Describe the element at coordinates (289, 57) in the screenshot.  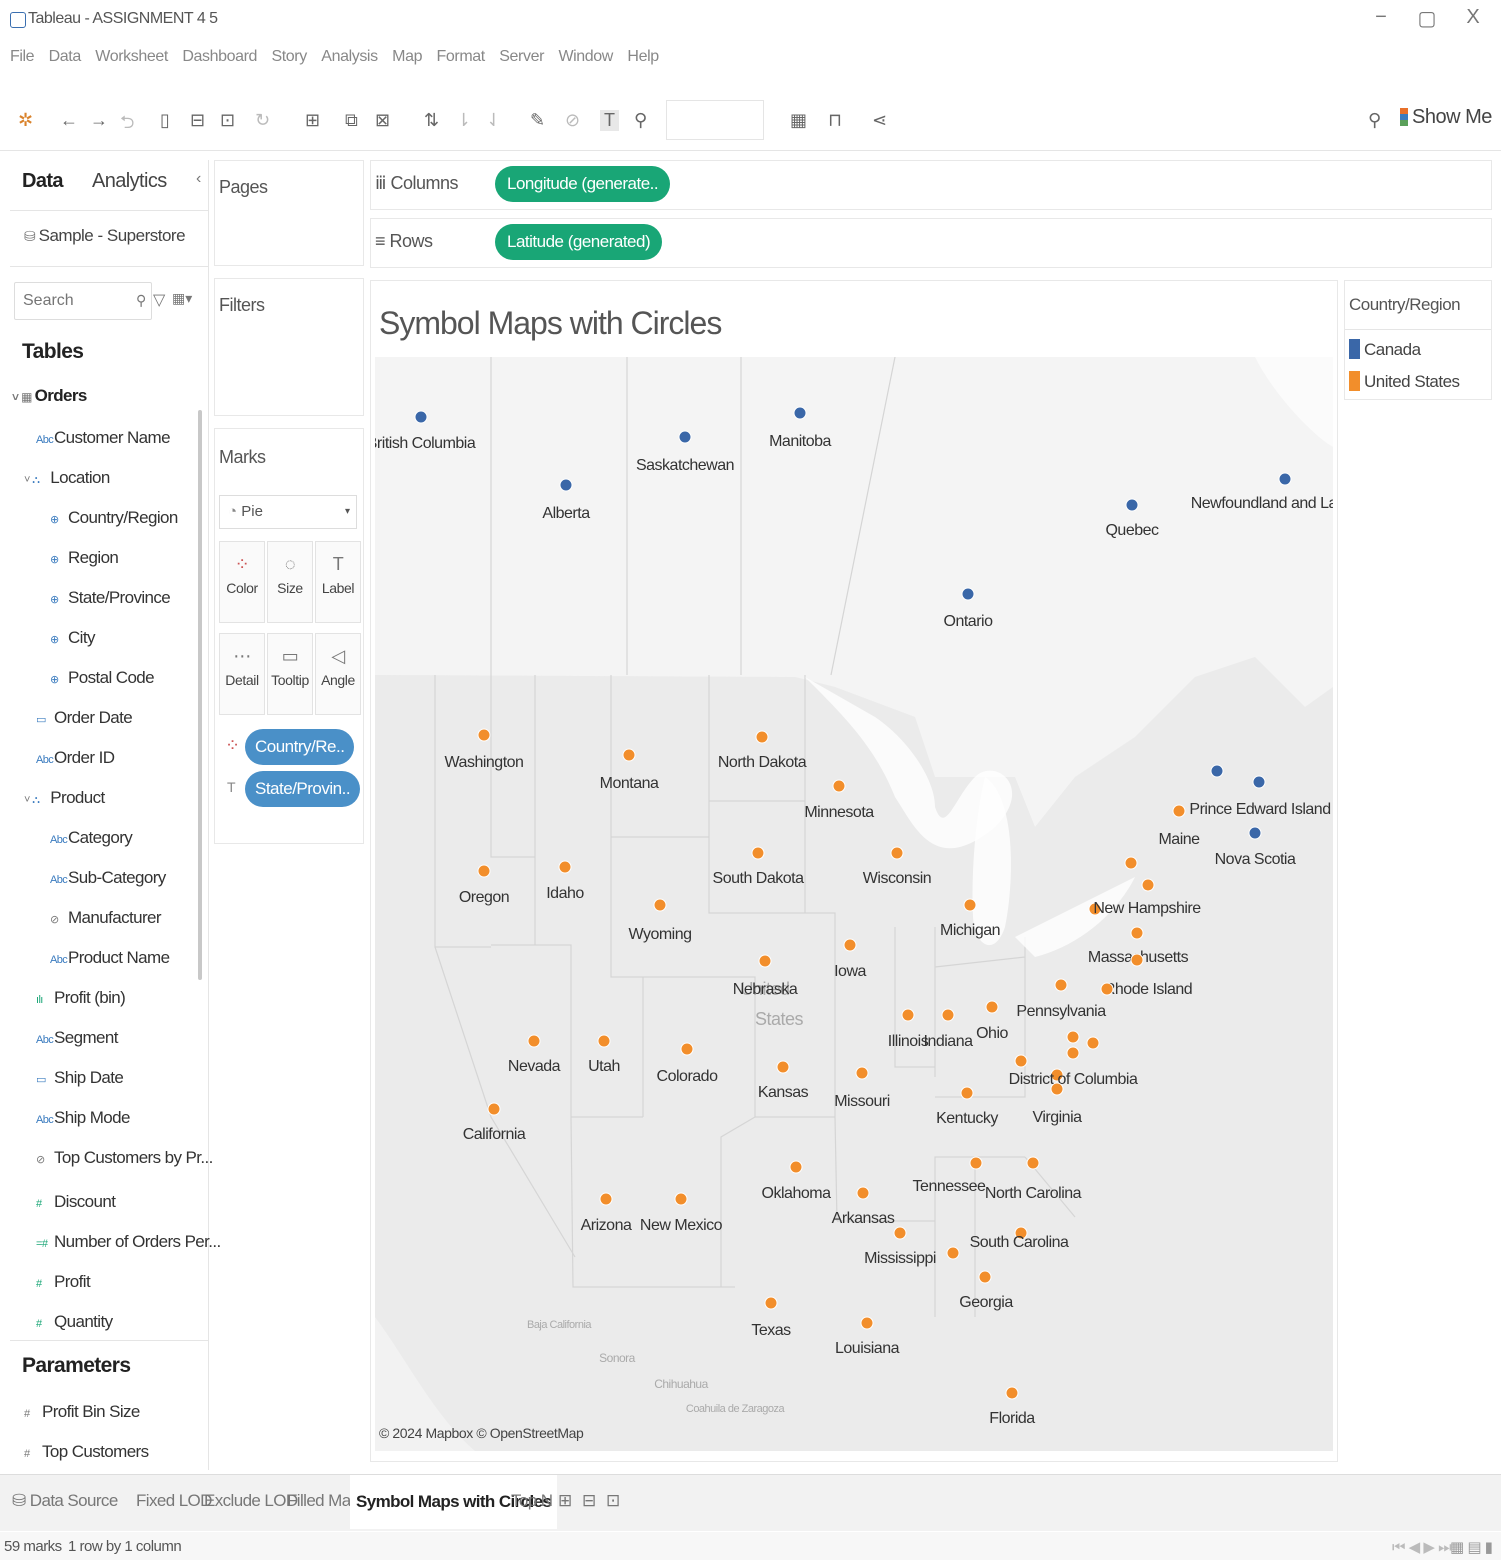
I see `menu-story: Story` at that location.